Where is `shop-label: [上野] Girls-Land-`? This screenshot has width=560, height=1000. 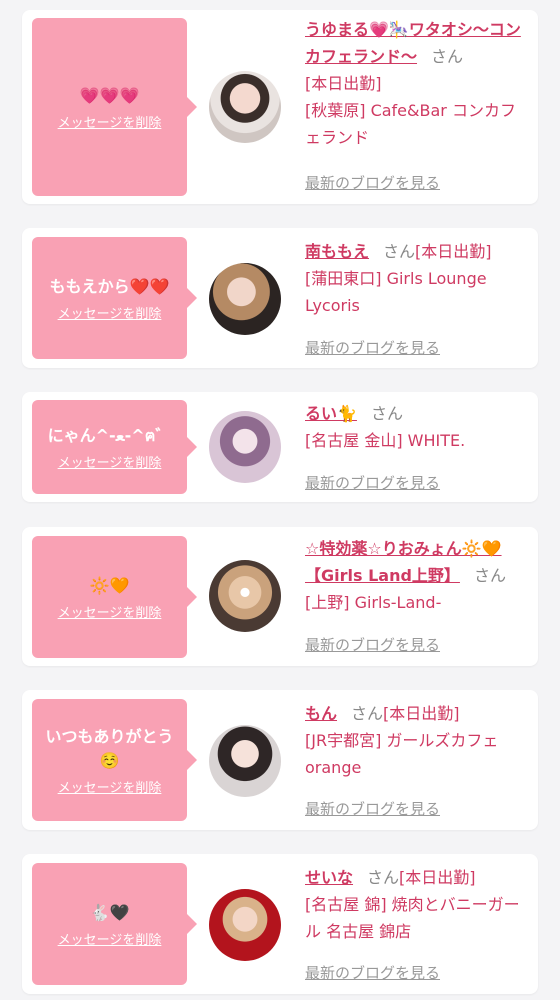 shop-label: [上野] Girls-Land- is located at coordinates (373, 602).